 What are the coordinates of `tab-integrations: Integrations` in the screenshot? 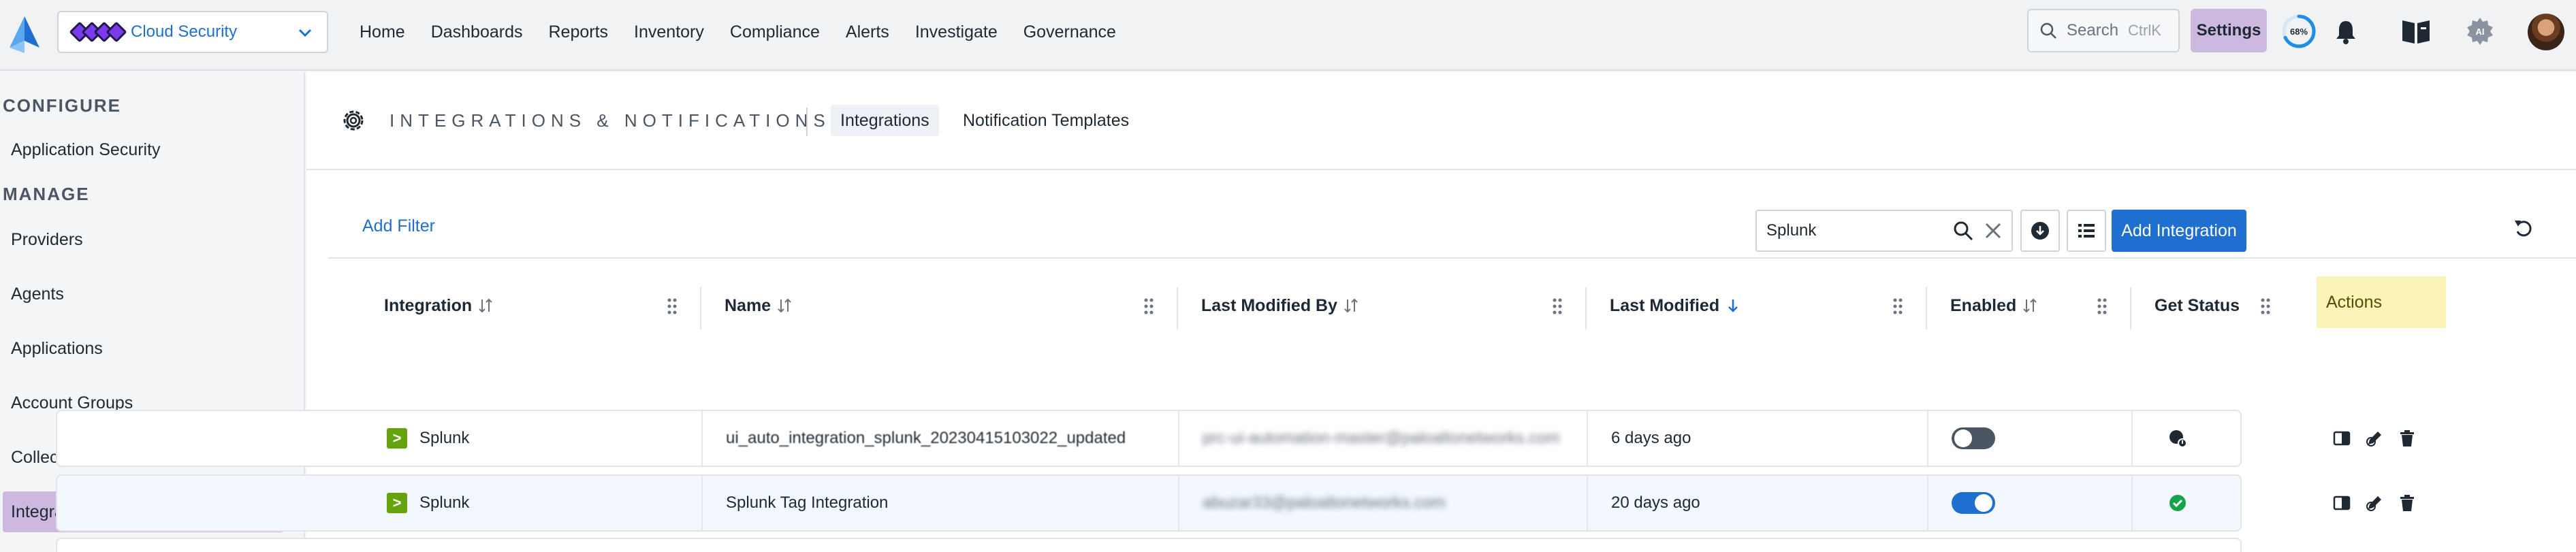 It's located at (885, 120).